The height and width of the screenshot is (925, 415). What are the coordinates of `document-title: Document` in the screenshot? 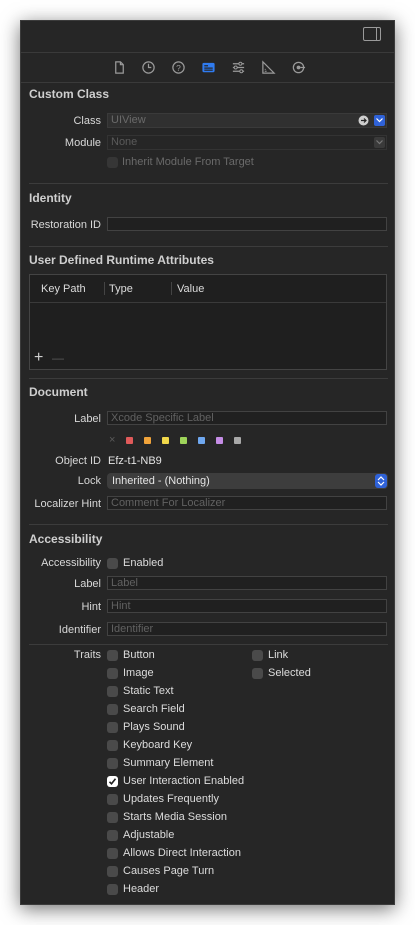 It's located at (58, 392).